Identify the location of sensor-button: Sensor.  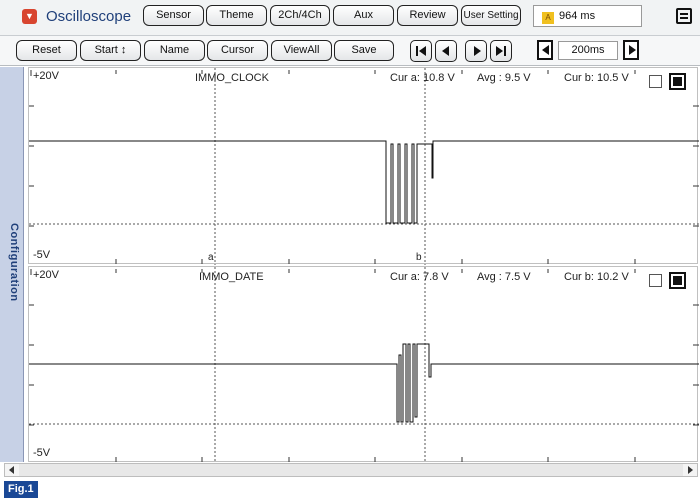
(173, 15).